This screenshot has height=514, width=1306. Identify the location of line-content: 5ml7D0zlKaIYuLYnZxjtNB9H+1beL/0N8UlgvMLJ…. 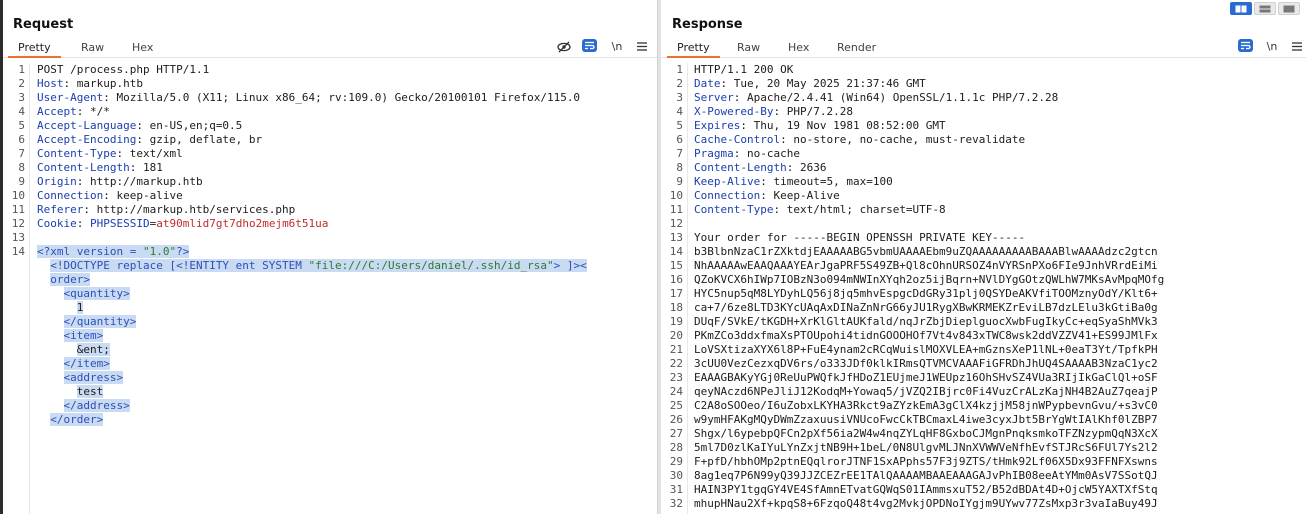
(926, 448).